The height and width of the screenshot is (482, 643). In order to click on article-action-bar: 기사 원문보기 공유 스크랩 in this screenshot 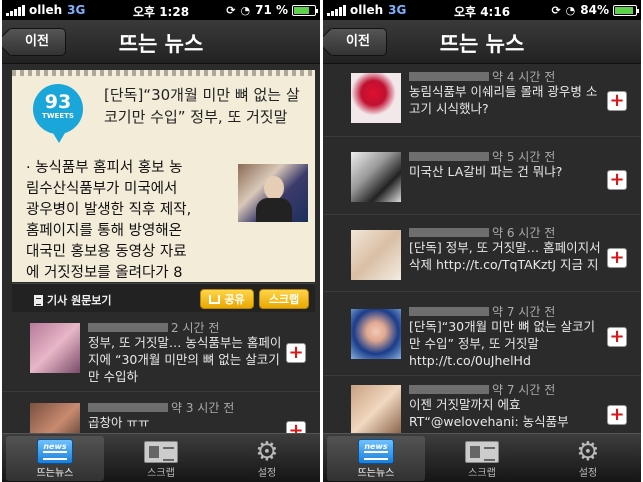, I will do `click(163, 297)`.